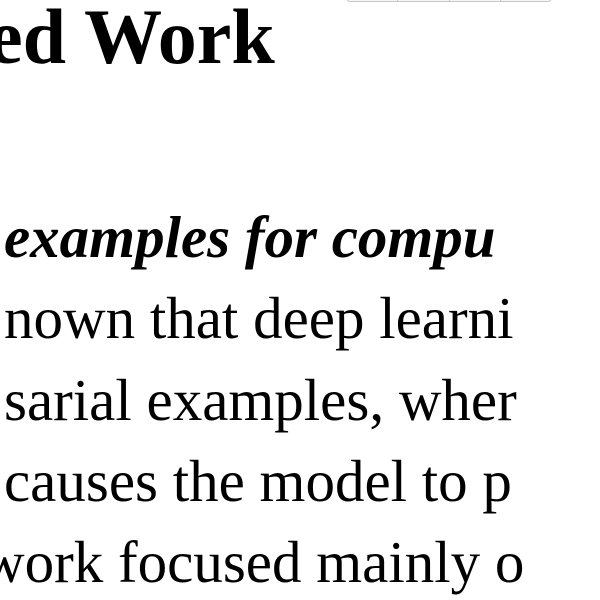  What do you see at coordinates (259, 318) in the screenshot?
I see `body-text-line: nown that deep learni` at bounding box center [259, 318].